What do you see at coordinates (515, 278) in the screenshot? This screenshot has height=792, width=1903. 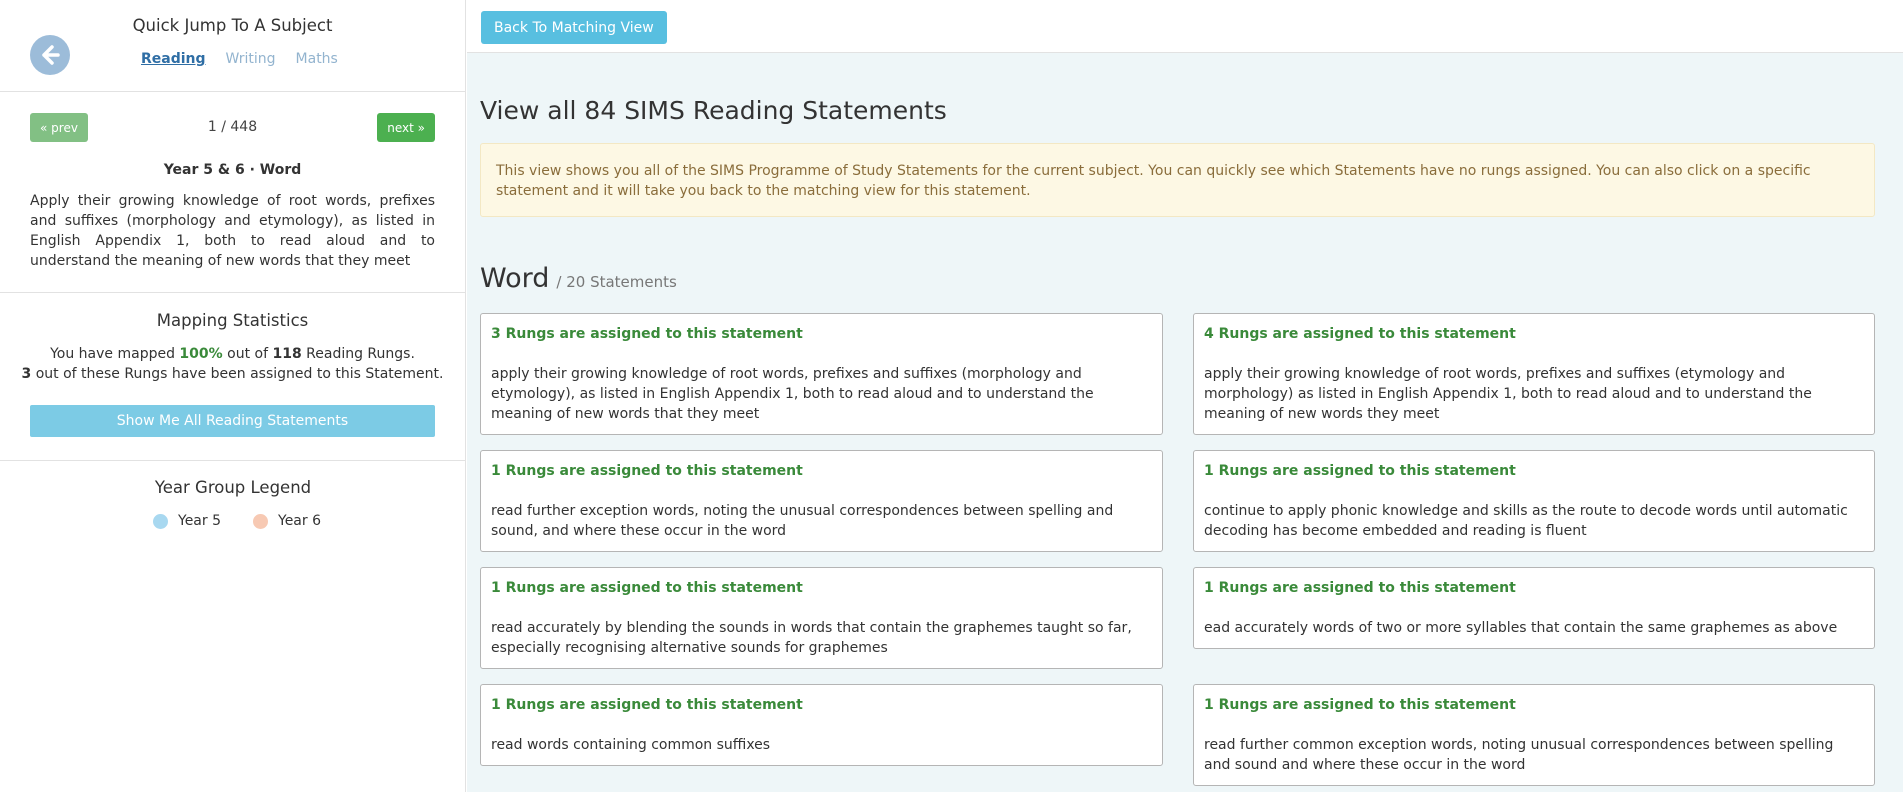 I see `section-title: Word` at bounding box center [515, 278].